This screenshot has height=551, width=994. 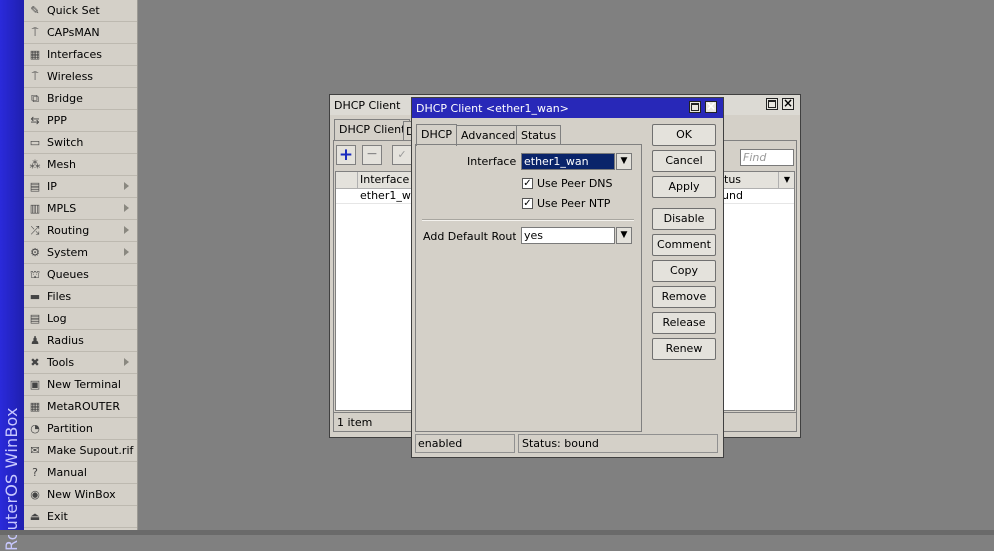 What do you see at coordinates (80, 297) in the screenshot?
I see `sidebar-item-files: ▬ Files` at bounding box center [80, 297].